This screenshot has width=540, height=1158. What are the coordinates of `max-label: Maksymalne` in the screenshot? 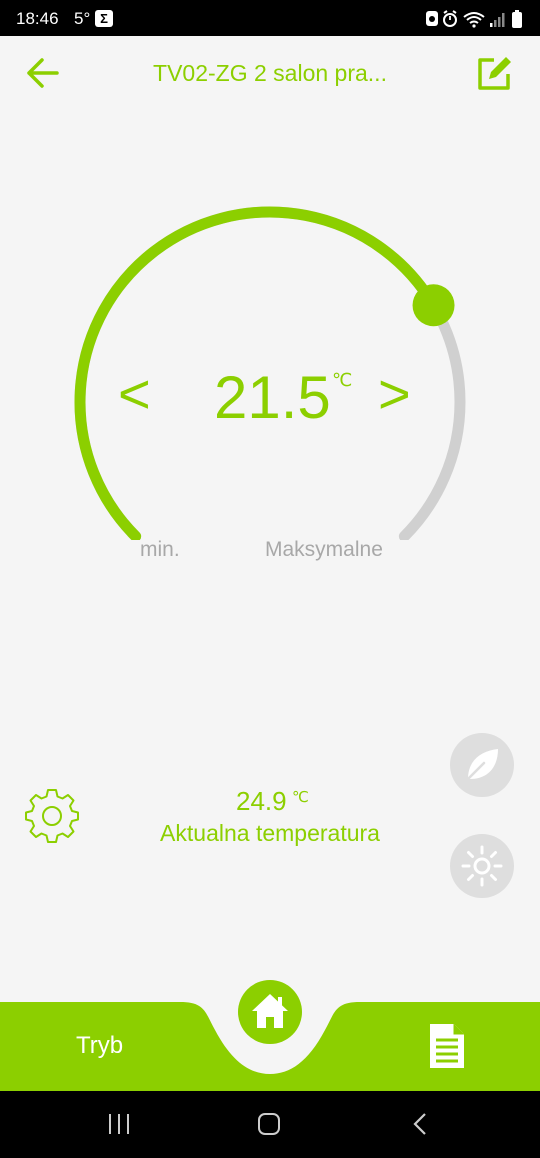 It's located at (324, 549).